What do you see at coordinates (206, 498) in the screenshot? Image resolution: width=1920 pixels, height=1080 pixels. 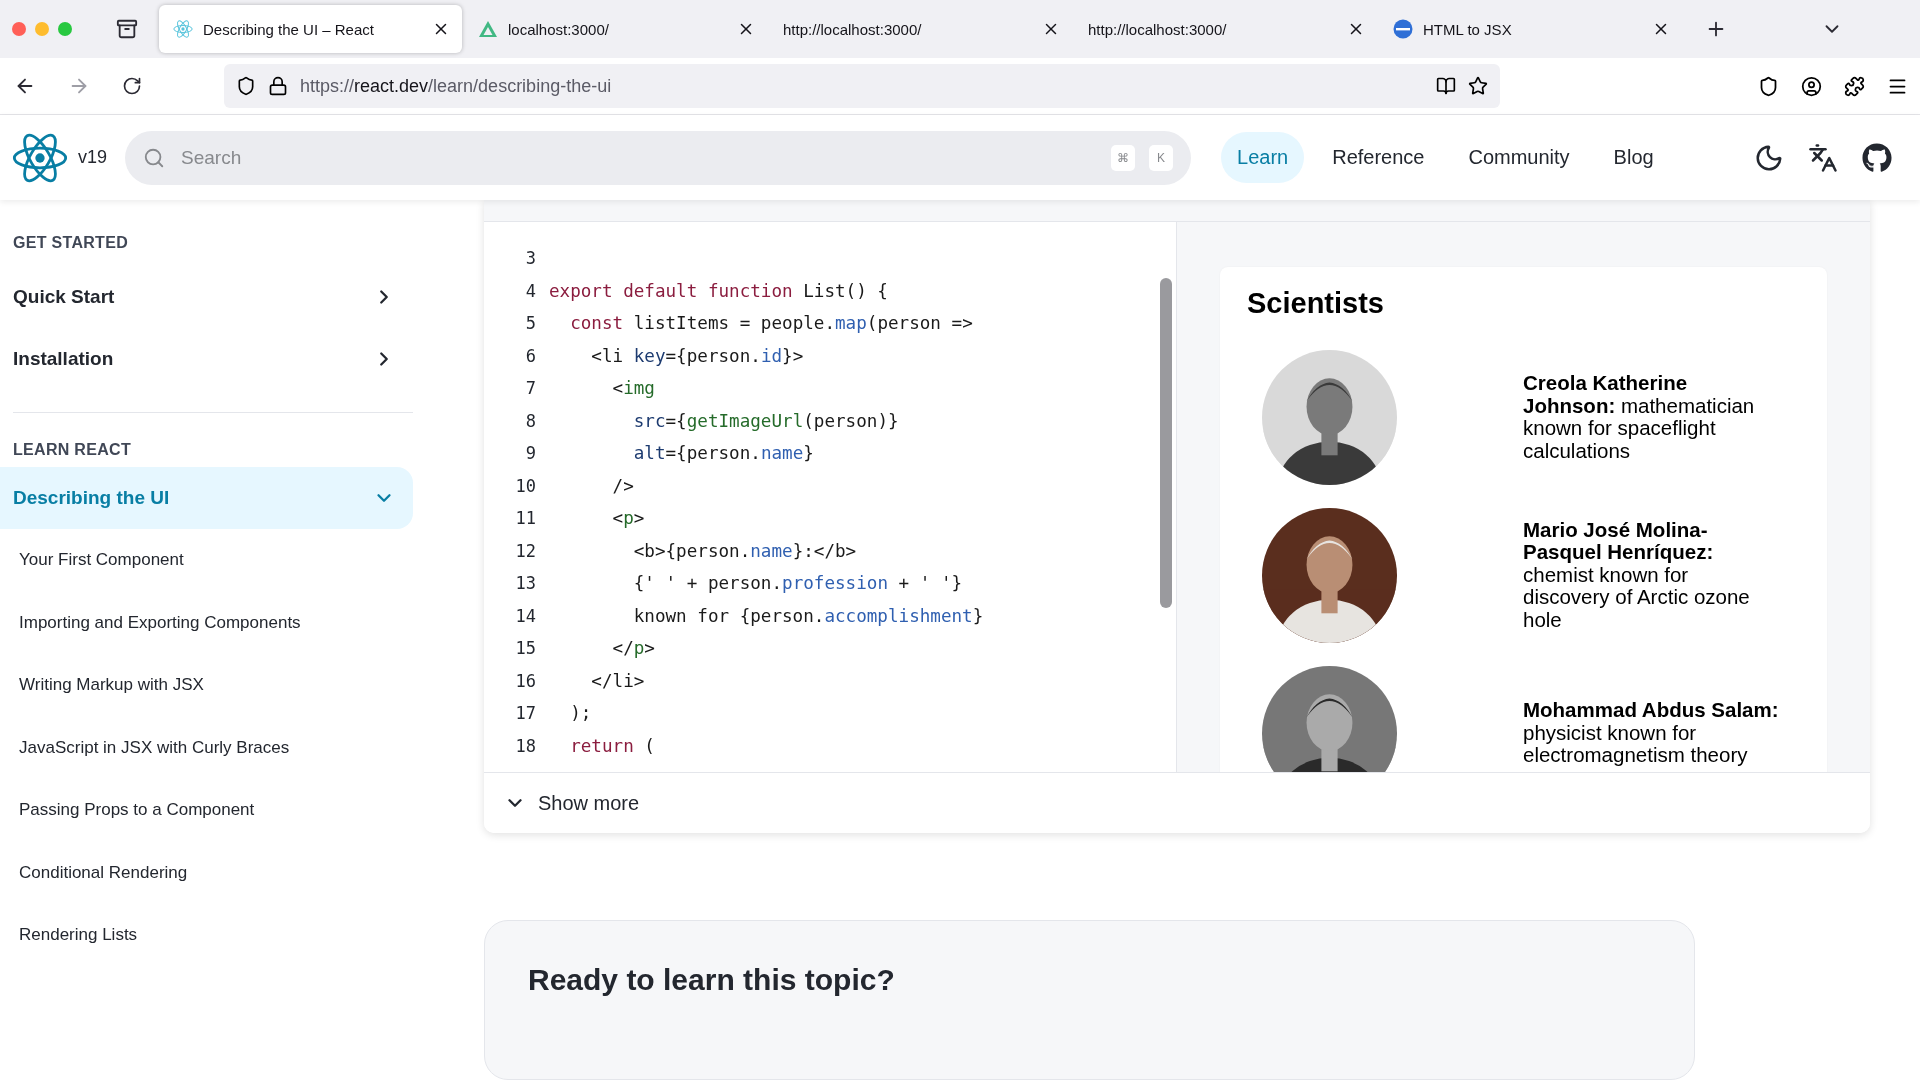 I see `sidebar-item: Describing the UI` at bounding box center [206, 498].